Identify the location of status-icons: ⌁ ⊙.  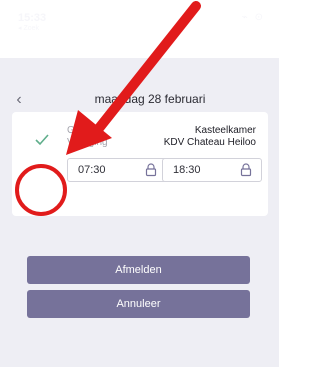
(253, 17).